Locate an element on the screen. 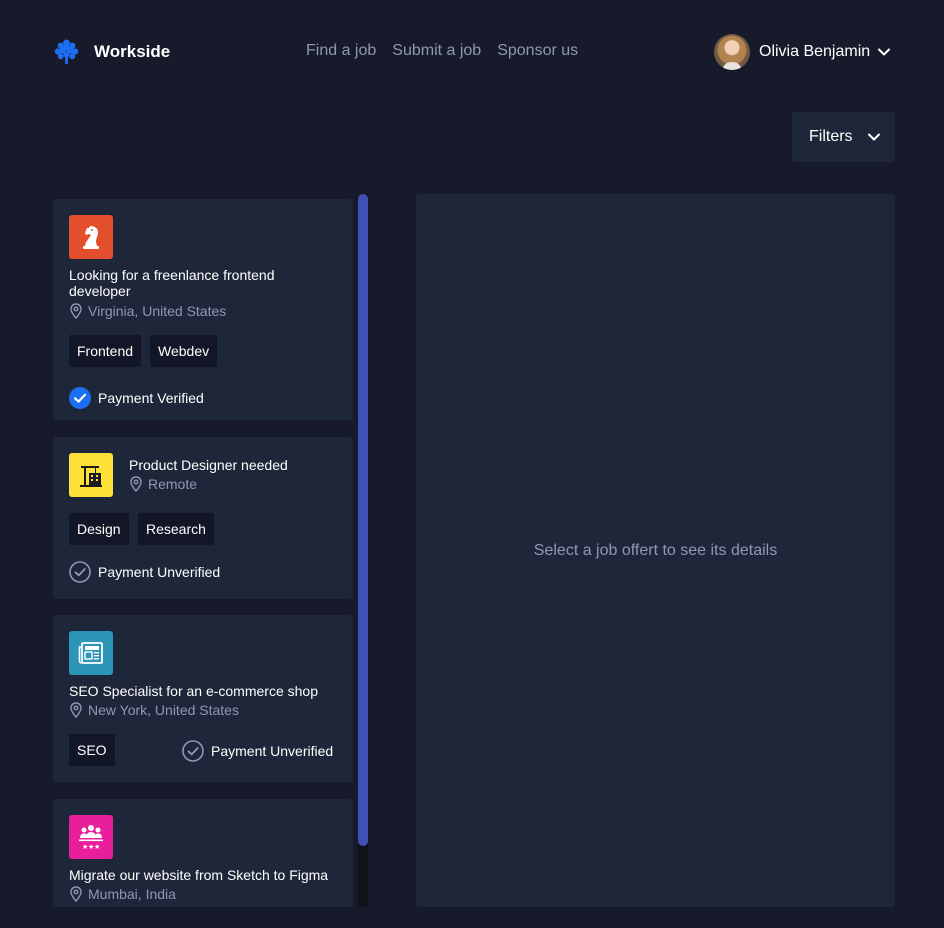 Image resolution: width=944 pixels, height=928 pixels. nav-sponsor-us: Sponsor us is located at coordinates (537, 51).